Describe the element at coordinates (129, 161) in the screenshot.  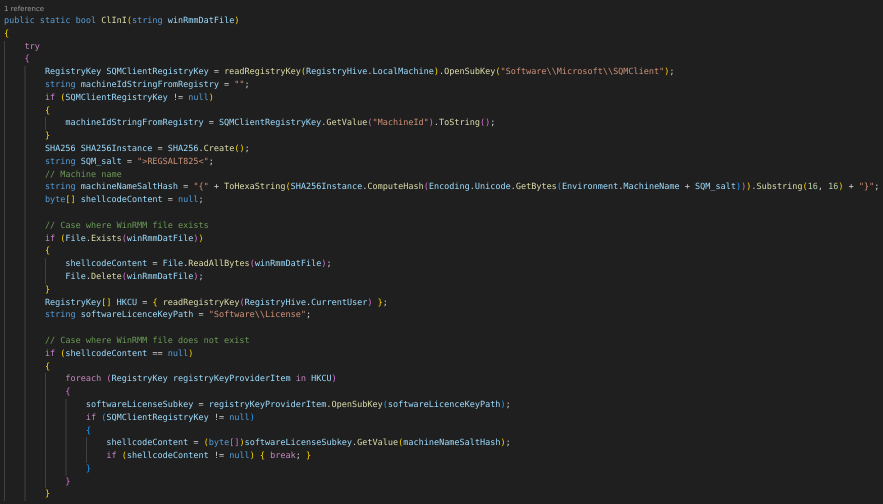
I see `code-line: string SQM_salt = ">REGSALT825<";` at that location.